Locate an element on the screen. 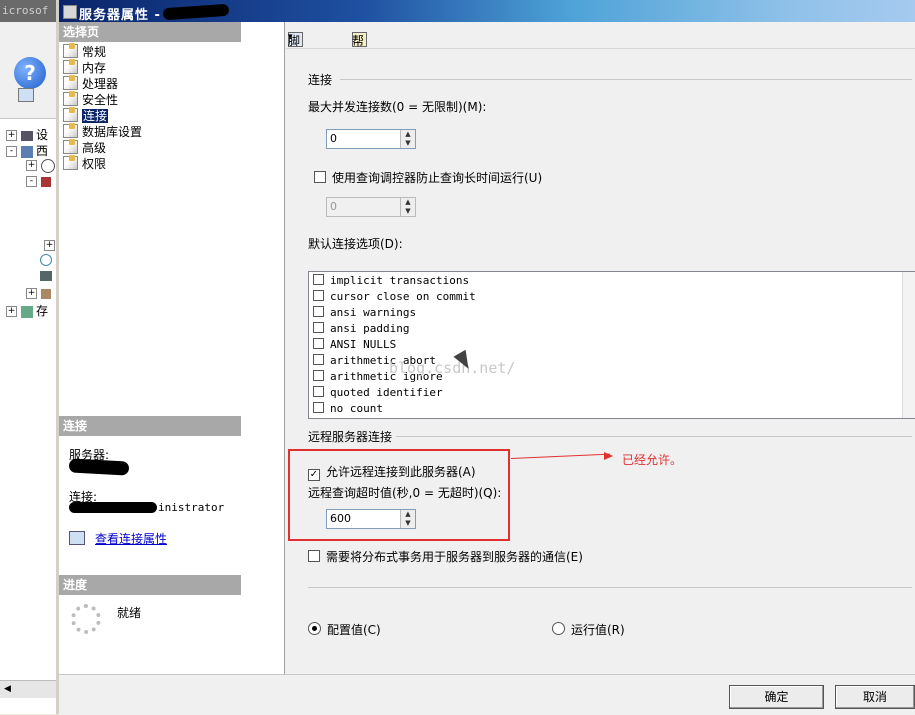  tree-row: - is located at coordinates (38, 181).